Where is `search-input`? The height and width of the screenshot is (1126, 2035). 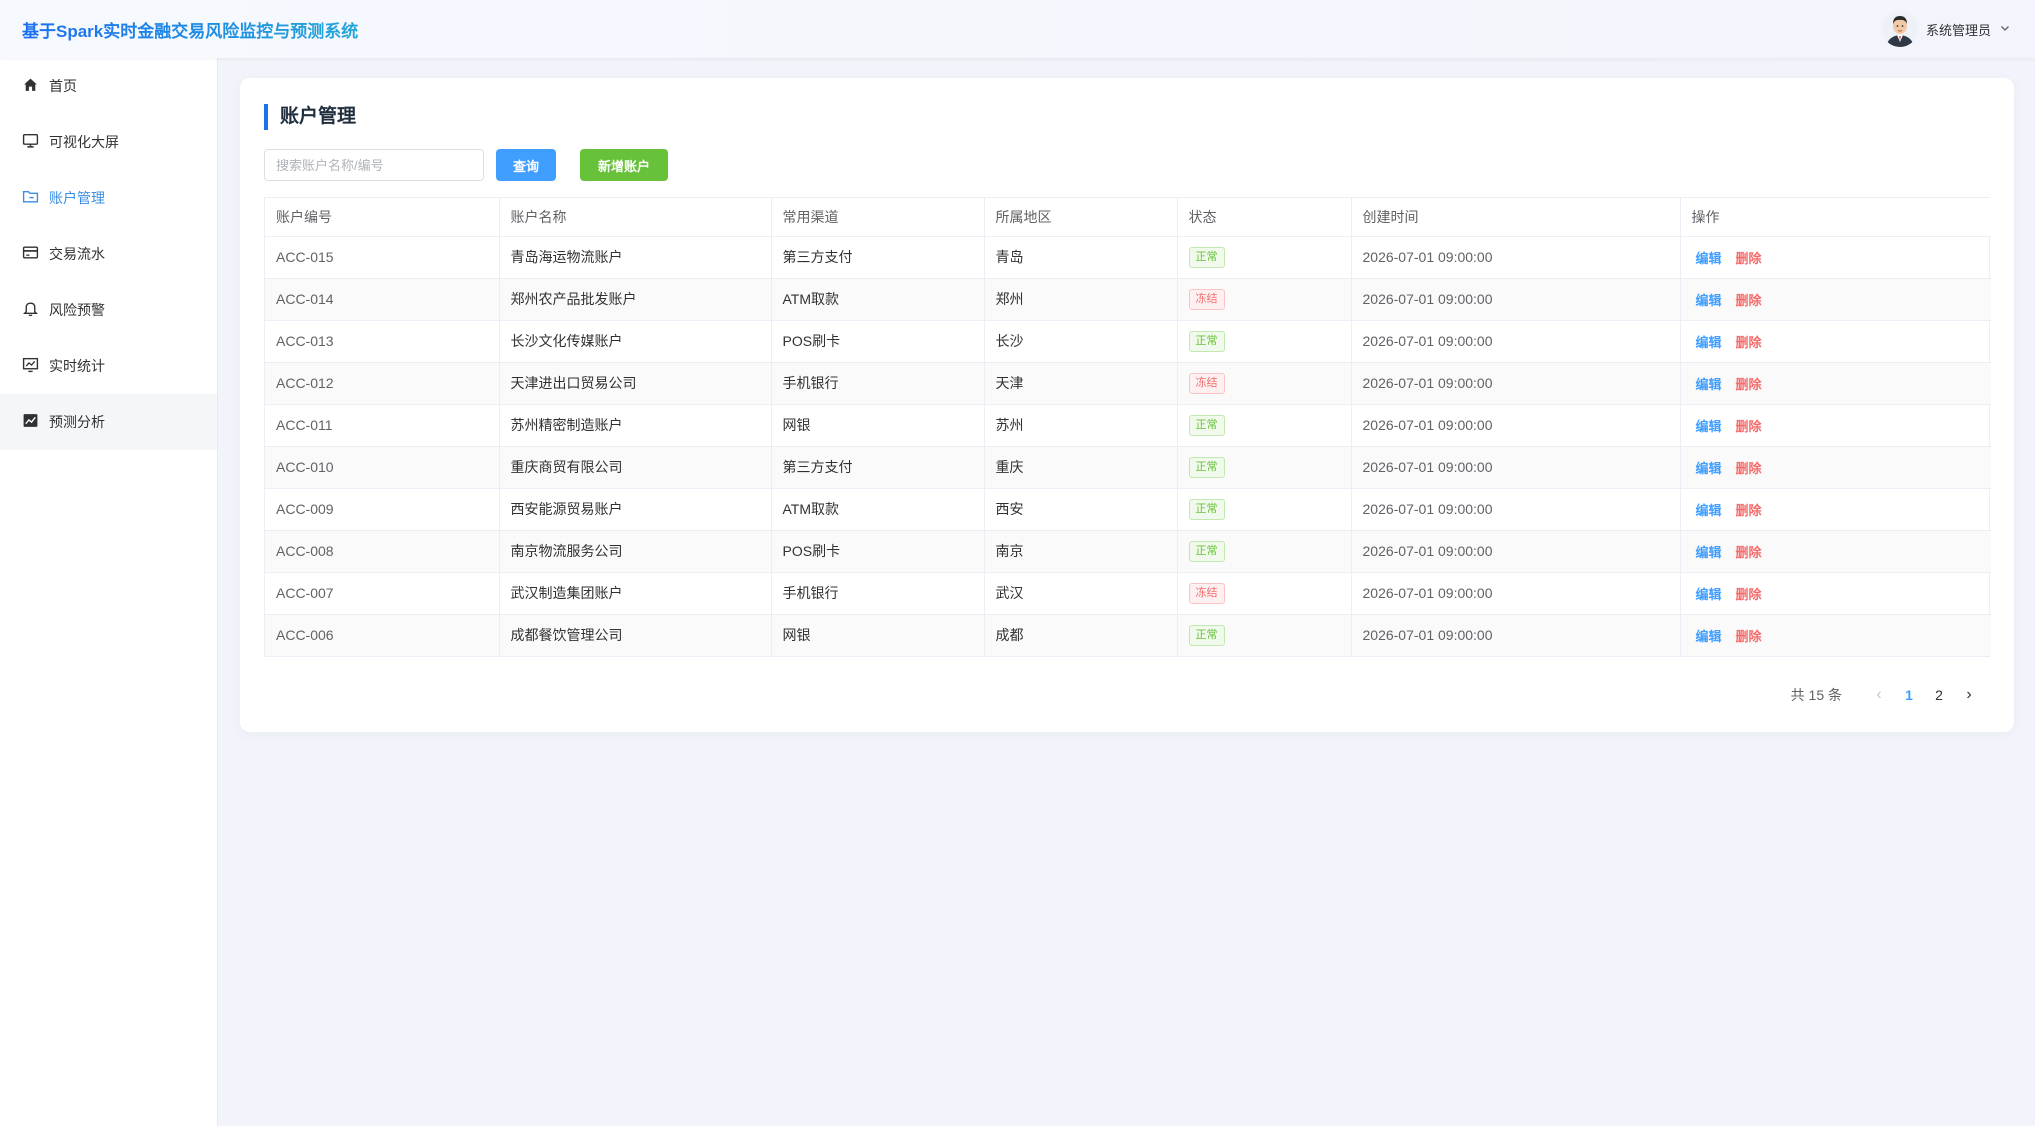 search-input is located at coordinates (374, 165).